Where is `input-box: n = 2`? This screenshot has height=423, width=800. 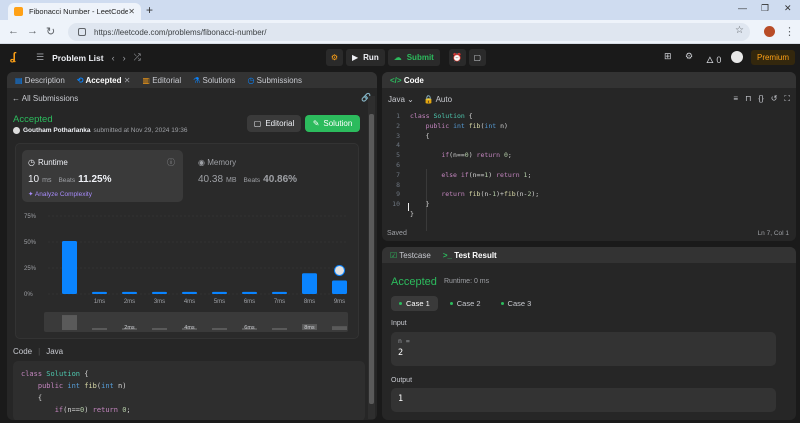
input-box: n = 2 is located at coordinates (583, 349).